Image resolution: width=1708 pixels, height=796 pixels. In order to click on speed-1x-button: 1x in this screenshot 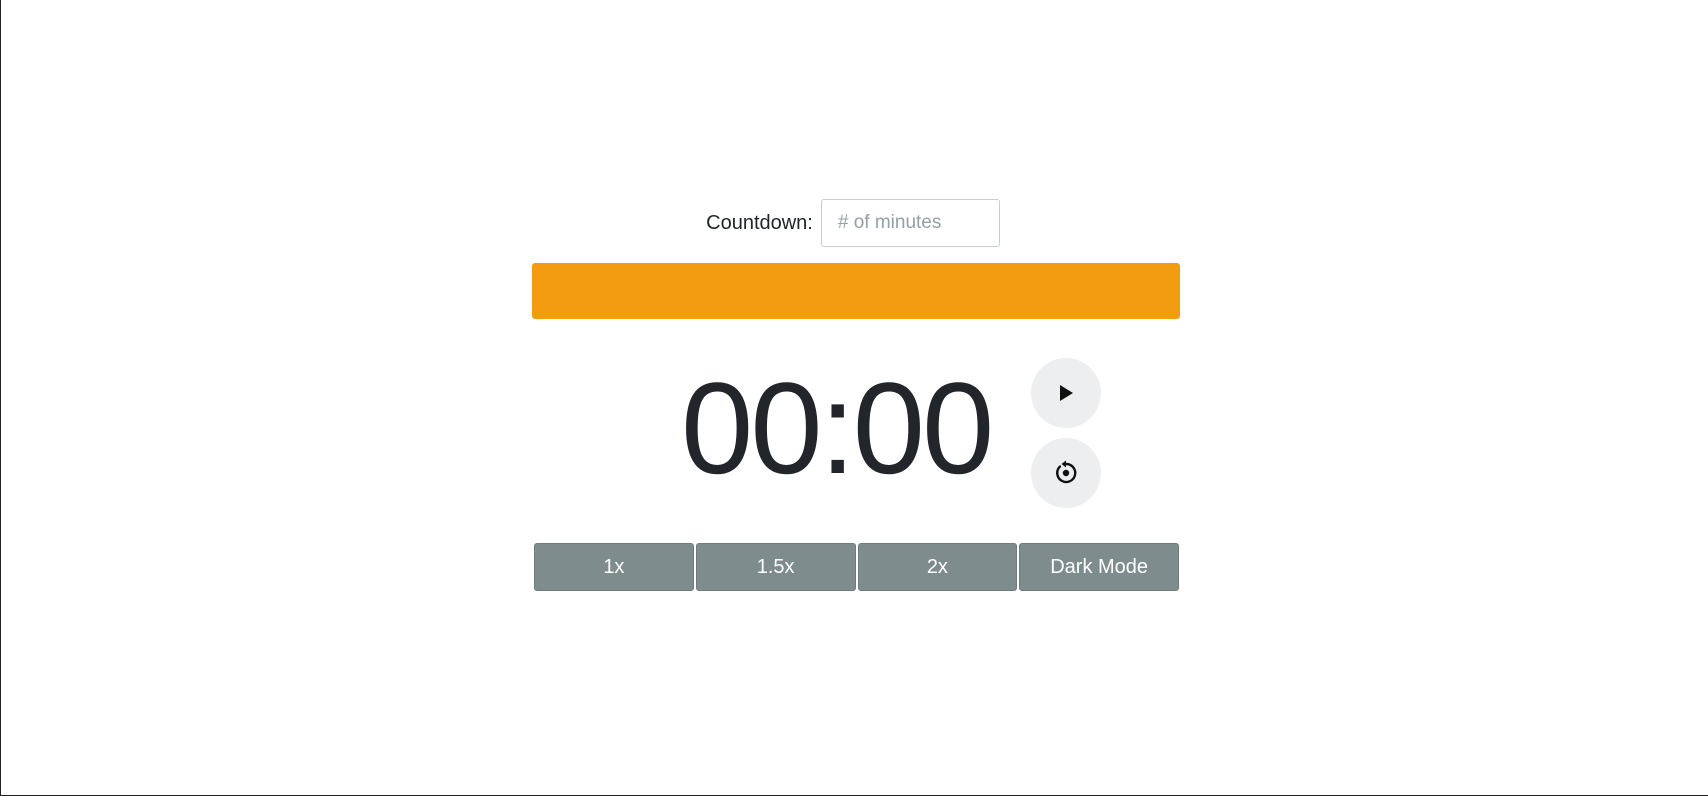, I will do `click(614, 567)`.